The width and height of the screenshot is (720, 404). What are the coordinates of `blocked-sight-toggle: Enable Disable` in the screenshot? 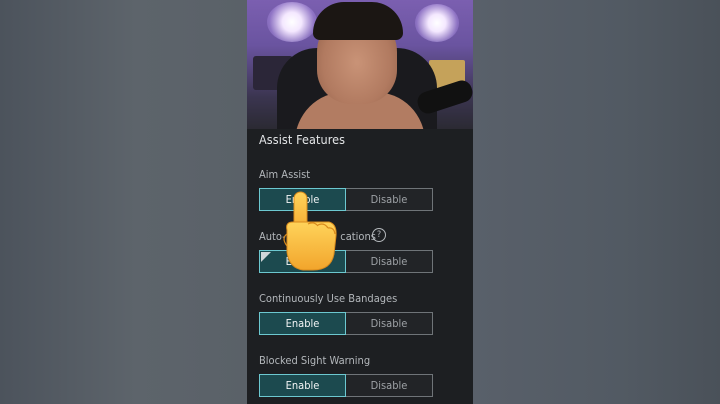 It's located at (346, 385).